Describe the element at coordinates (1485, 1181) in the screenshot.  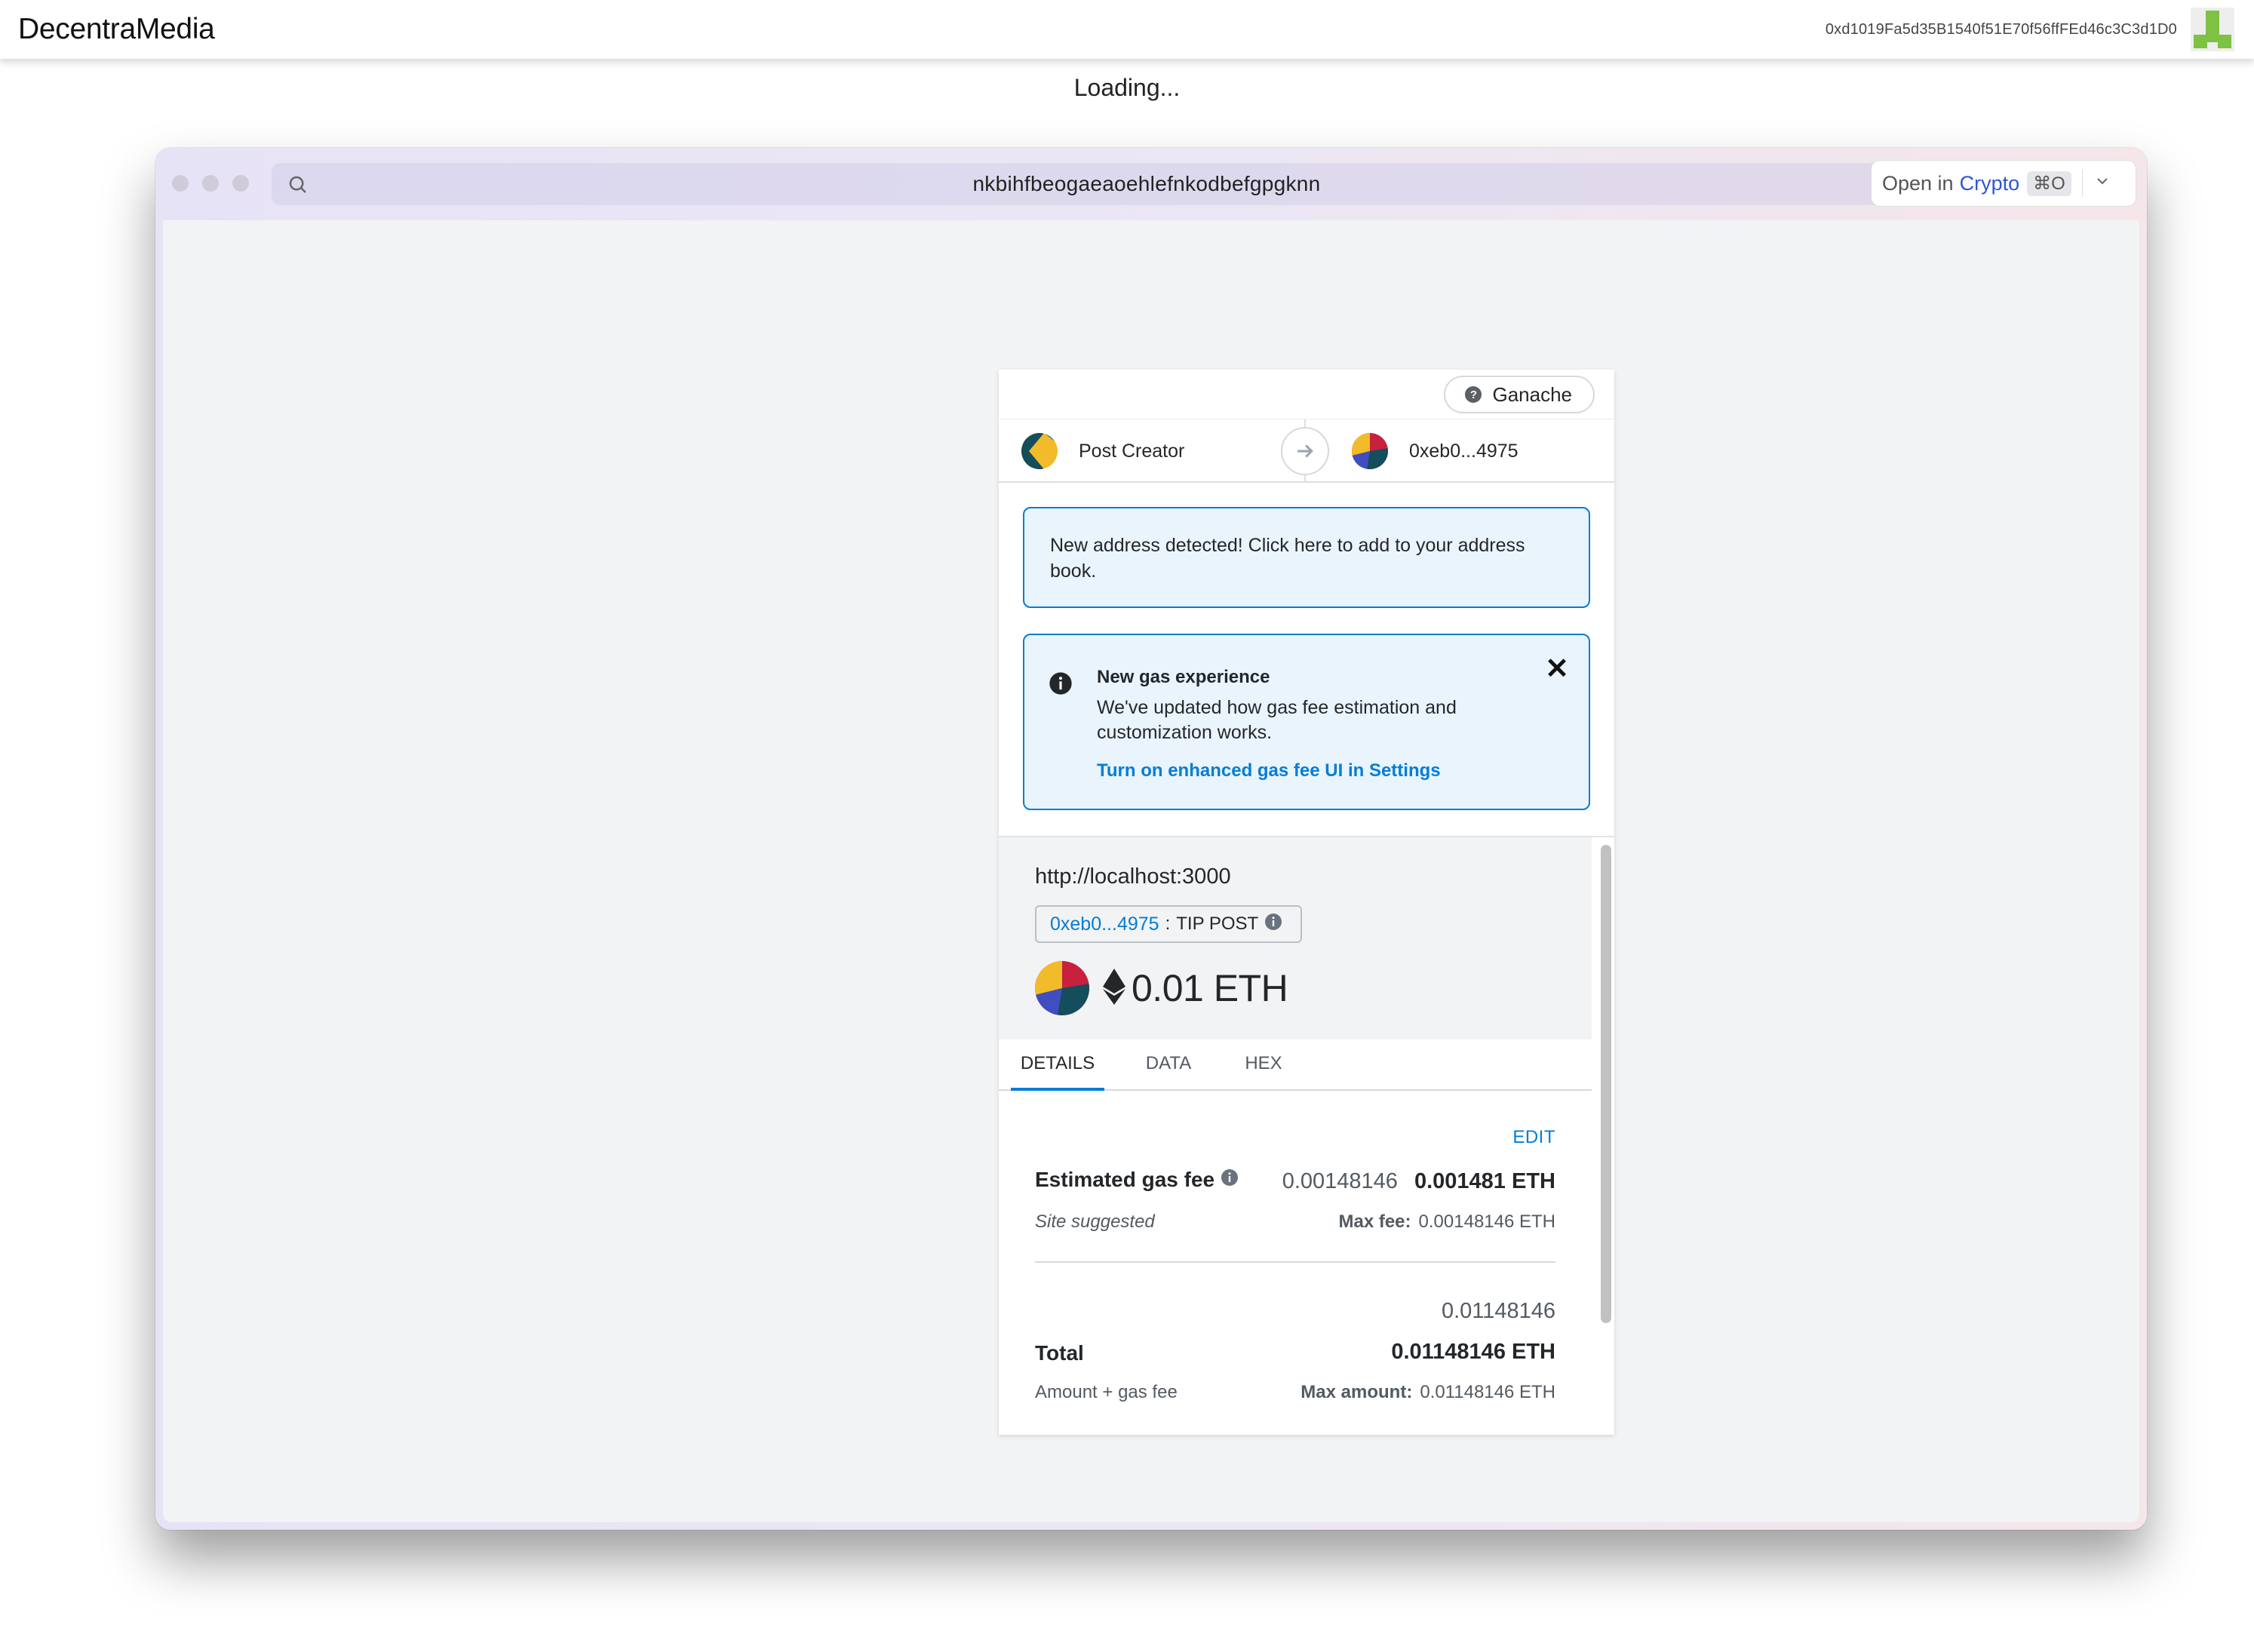
I see `gas-fee-primary: 0.001481 ETH` at that location.